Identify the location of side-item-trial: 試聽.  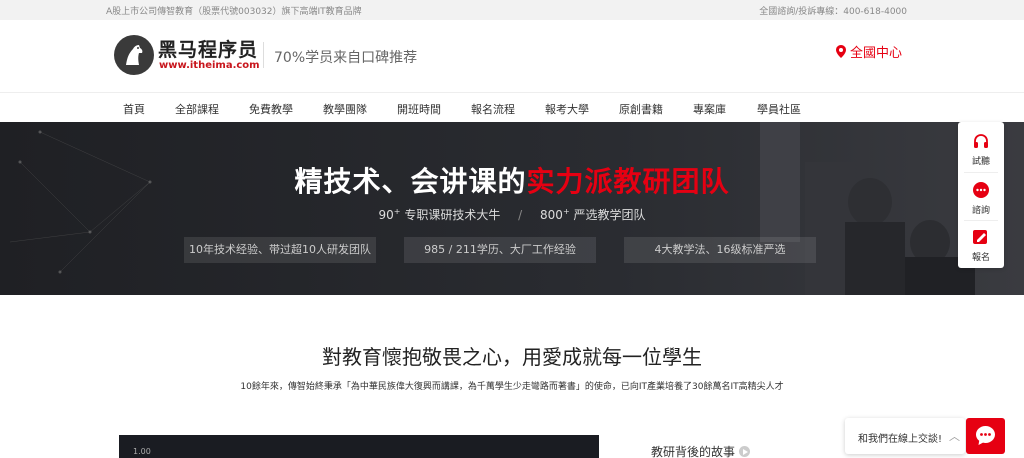
(981, 148).